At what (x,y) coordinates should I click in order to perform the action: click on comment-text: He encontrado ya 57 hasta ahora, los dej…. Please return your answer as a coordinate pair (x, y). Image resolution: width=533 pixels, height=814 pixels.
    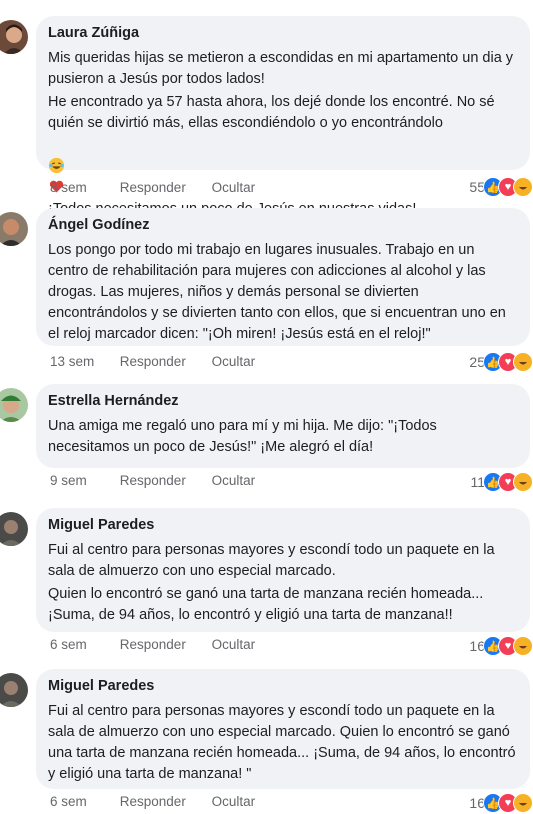
    Looking at the image, I should click on (271, 112).